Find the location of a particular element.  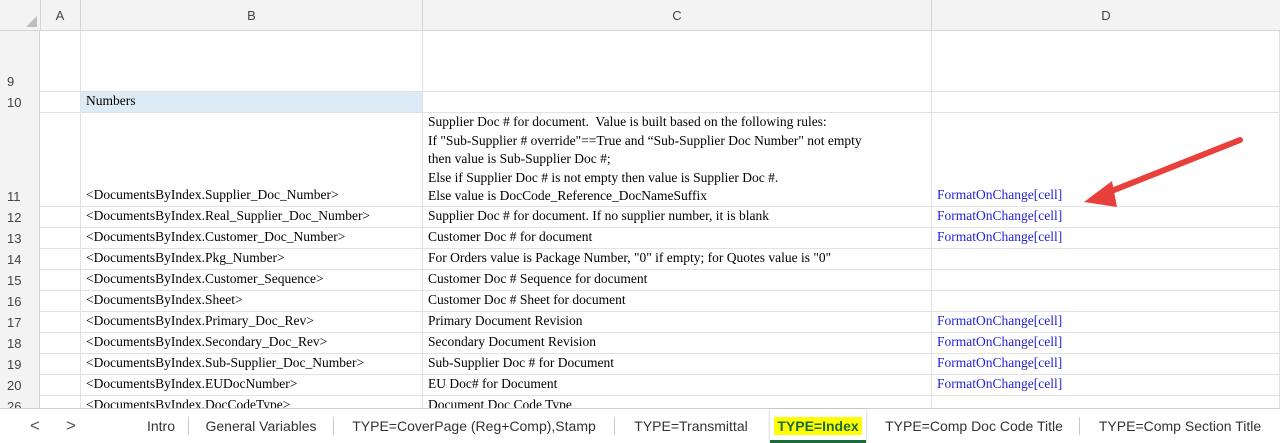

sheet-tab-general-variables: General Variables is located at coordinates (261, 426).